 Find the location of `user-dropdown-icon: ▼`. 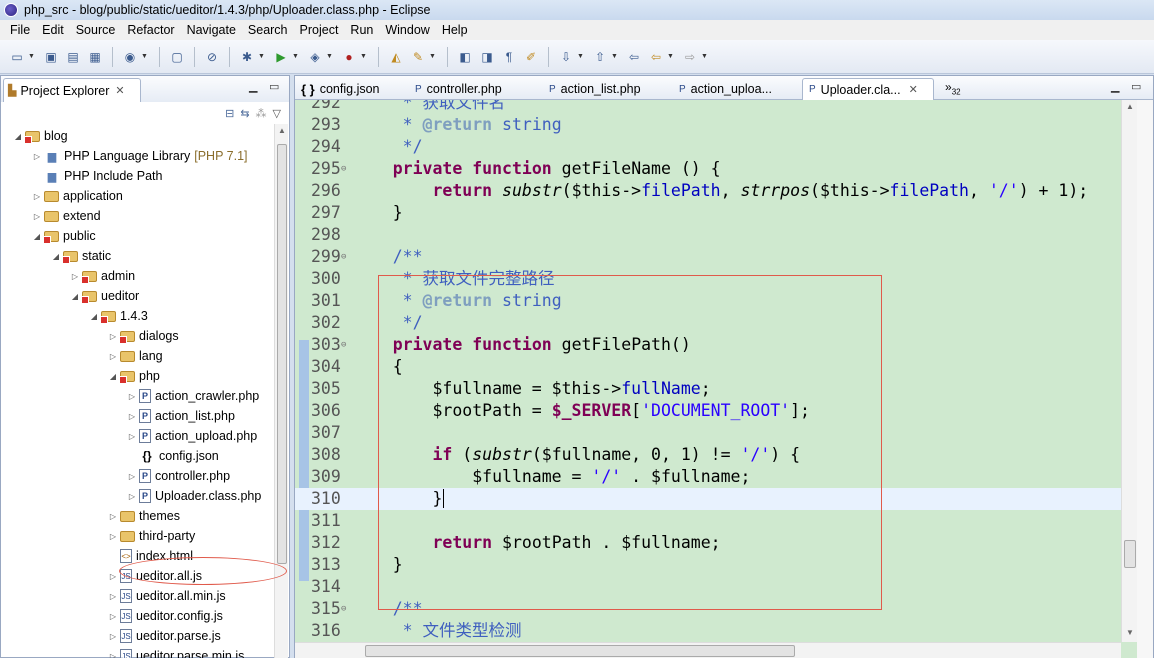

user-dropdown-icon: ▼ is located at coordinates (145, 56).